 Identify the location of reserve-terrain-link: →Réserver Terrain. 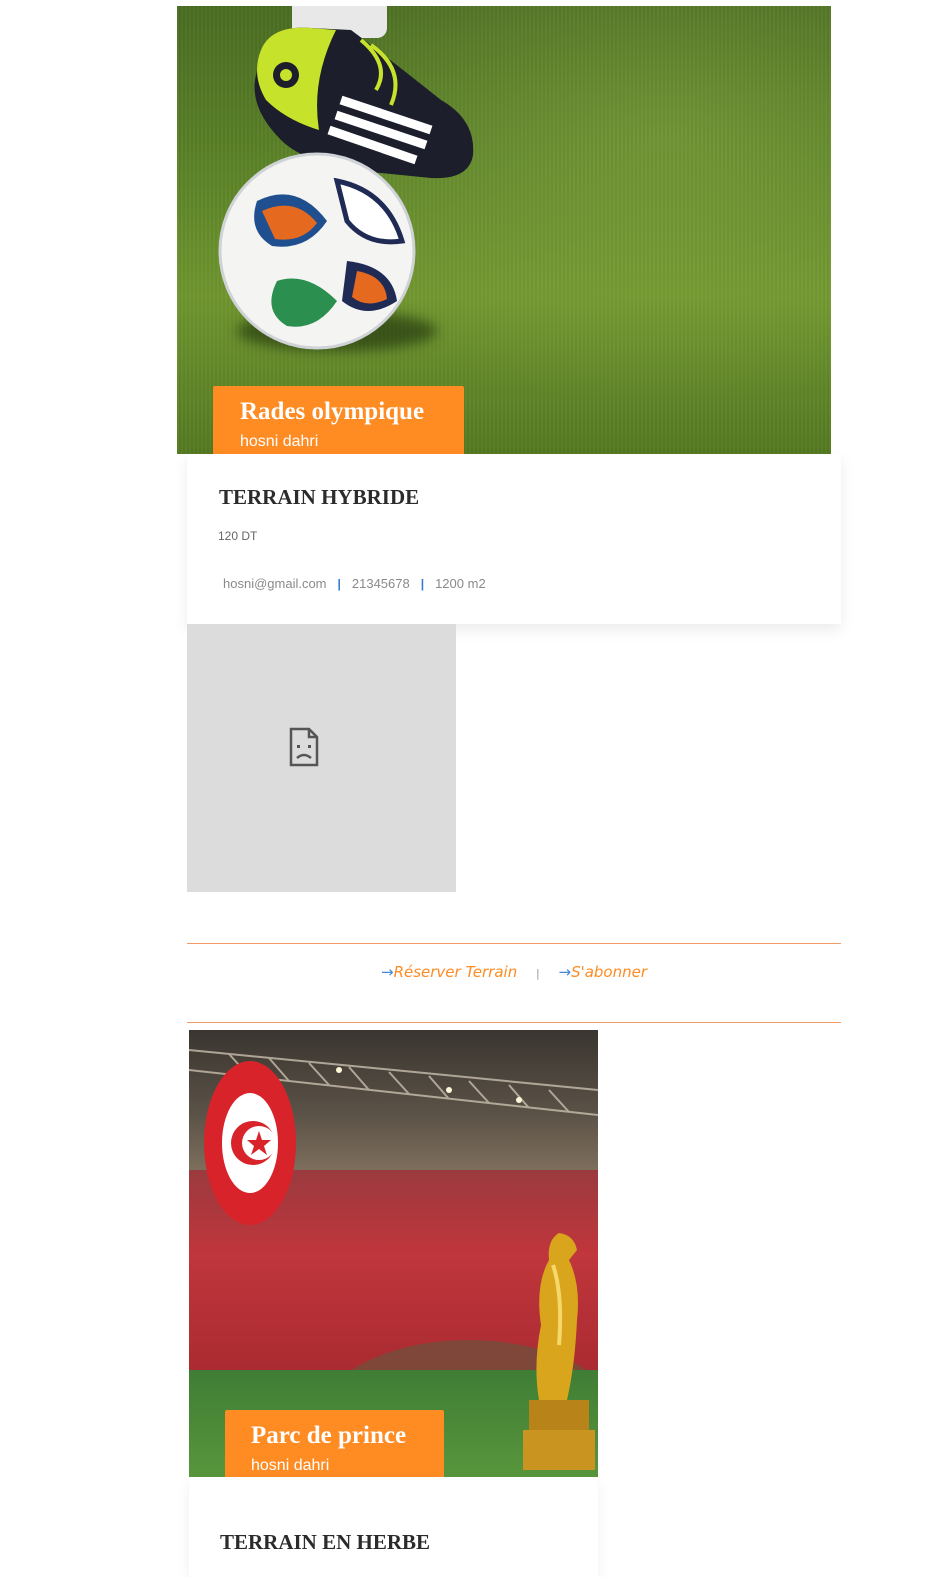
(449, 972).